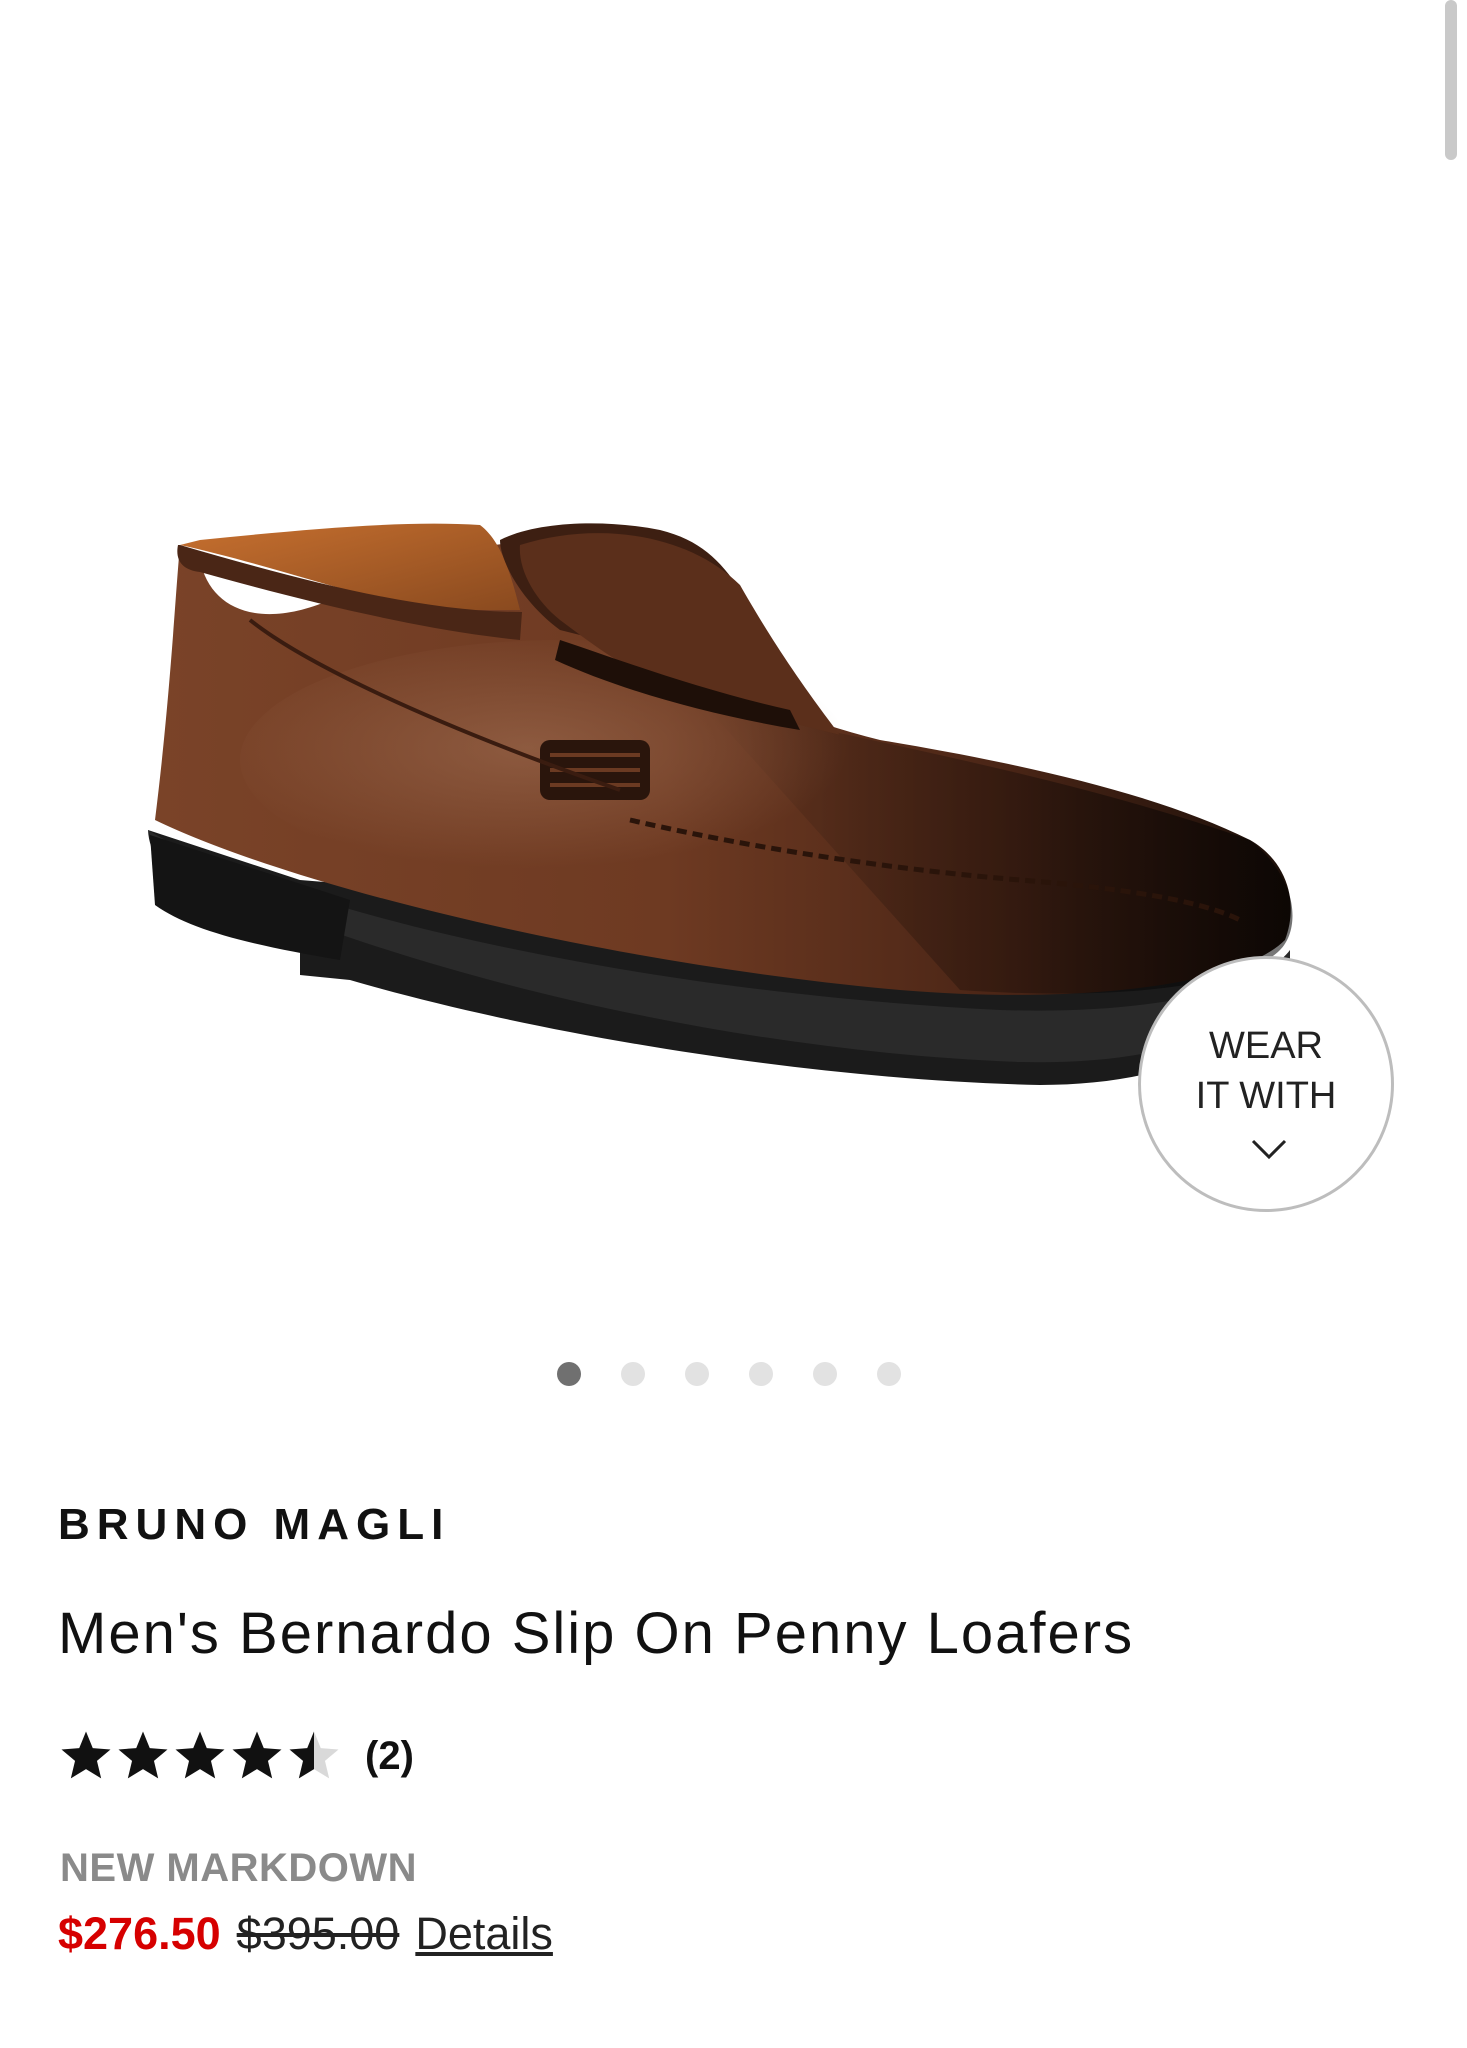 This screenshot has width=1467, height=2048. What do you see at coordinates (254, 1525) in the screenshot?
I see `brand-name: BRUNO MAGLI` at bounding box center [254, 1525].